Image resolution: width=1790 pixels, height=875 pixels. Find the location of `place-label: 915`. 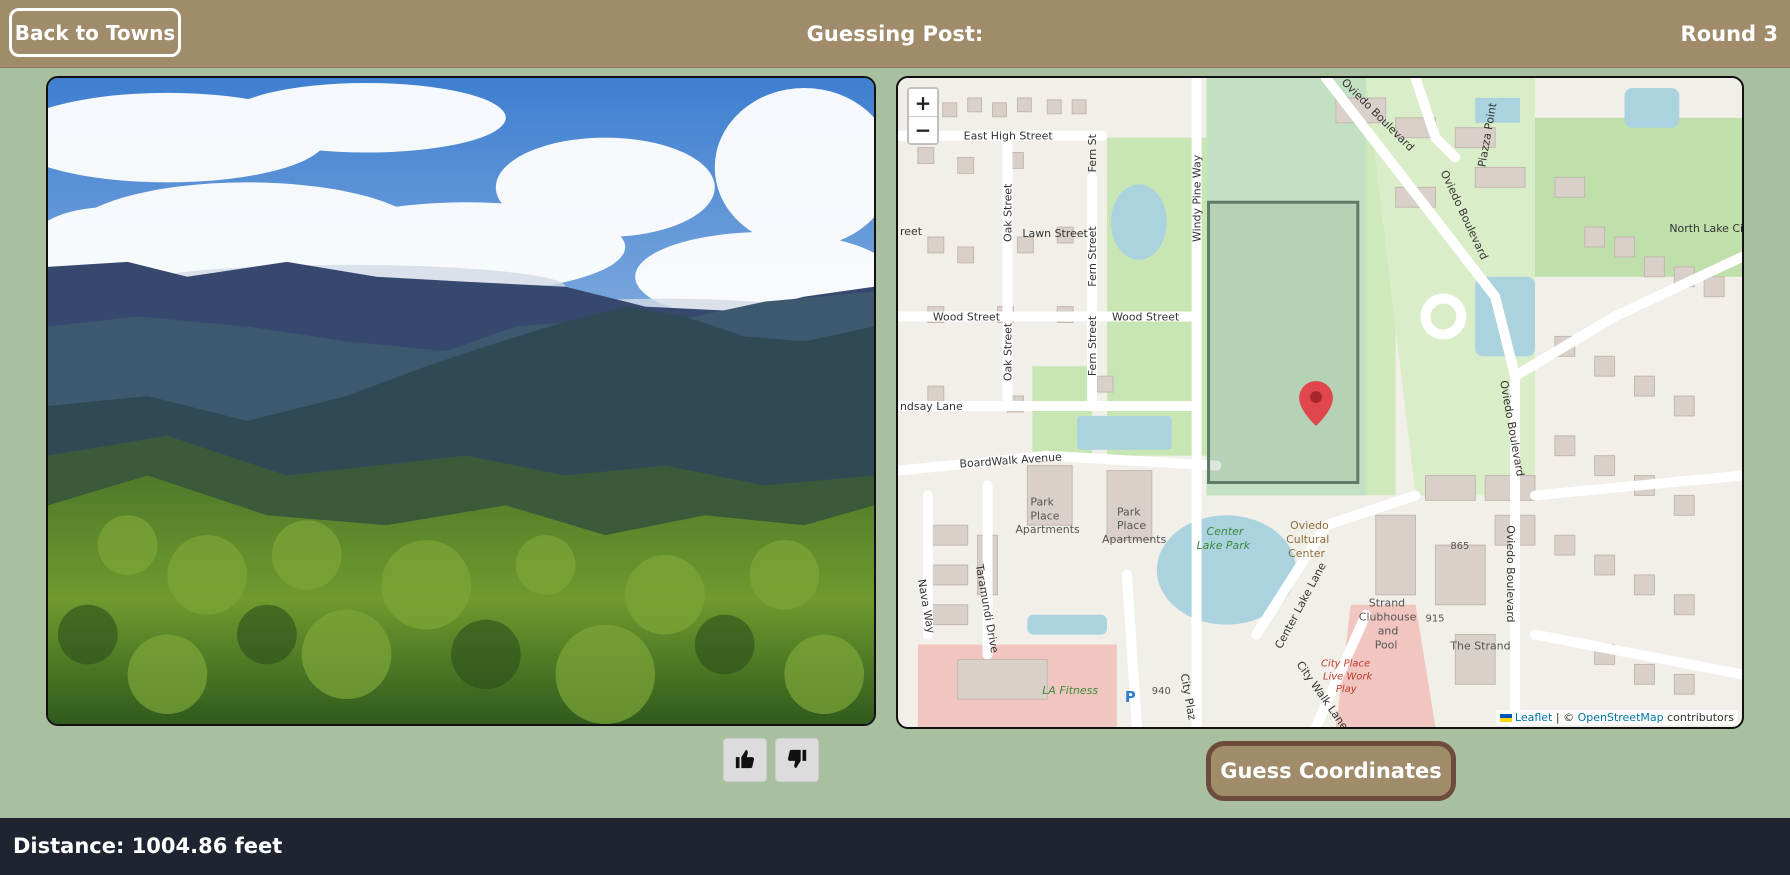

place-label: 915 is located at coordinates (1435, 619).